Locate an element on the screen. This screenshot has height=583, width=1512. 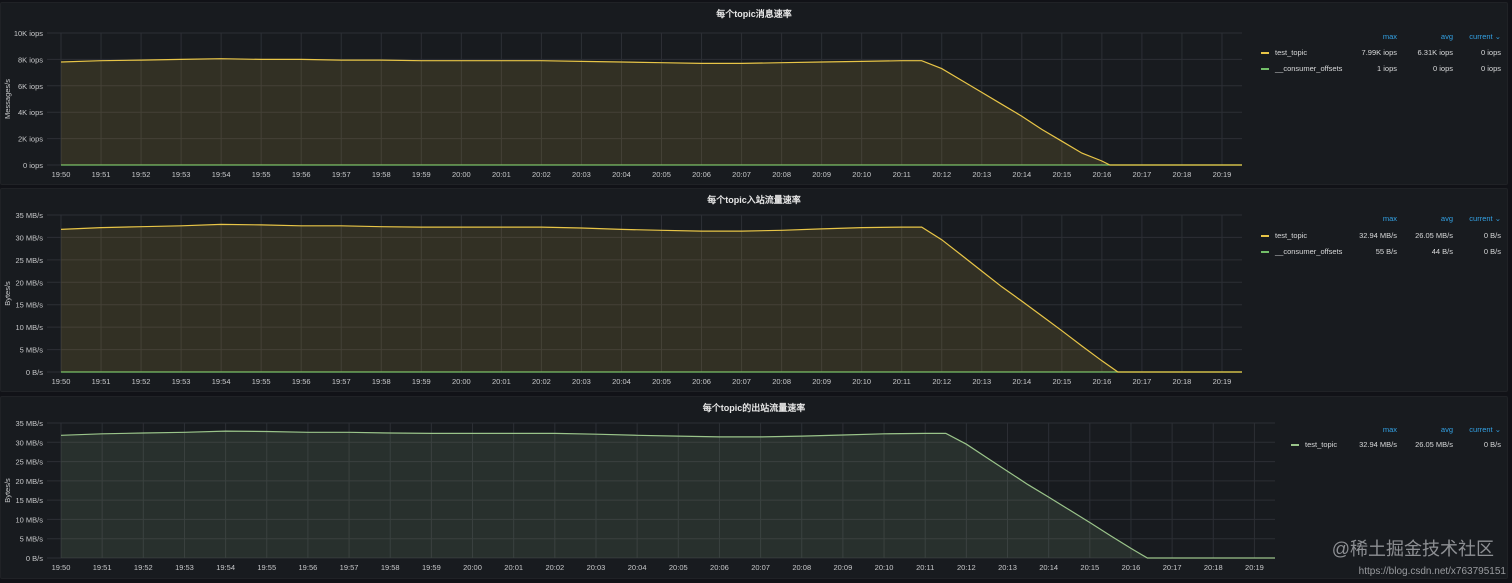
y-tick-label: 35 MB/s is located at coordinates (29, 215).